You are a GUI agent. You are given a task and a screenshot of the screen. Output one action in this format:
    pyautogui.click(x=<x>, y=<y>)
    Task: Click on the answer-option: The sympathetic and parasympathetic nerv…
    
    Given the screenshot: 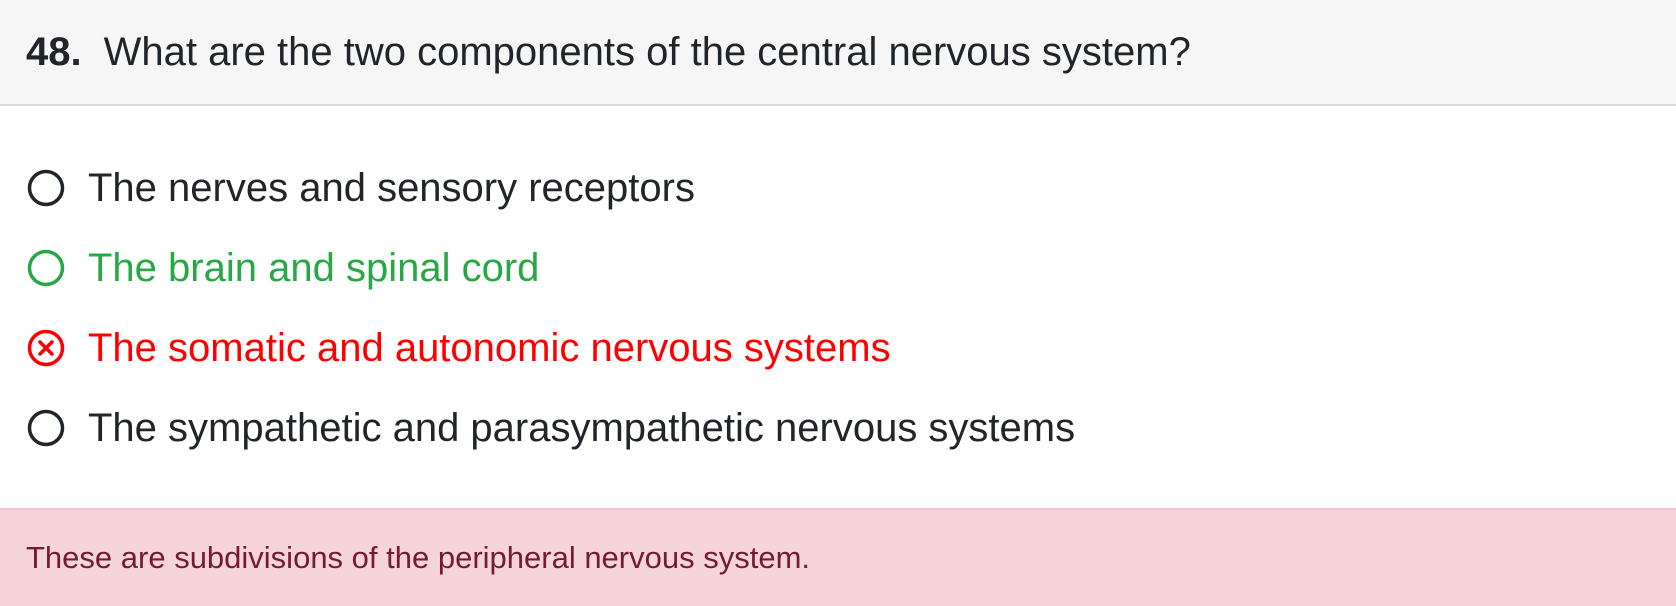 What is the action you would take?
    pyautogui.click(x=550, y=428)
    